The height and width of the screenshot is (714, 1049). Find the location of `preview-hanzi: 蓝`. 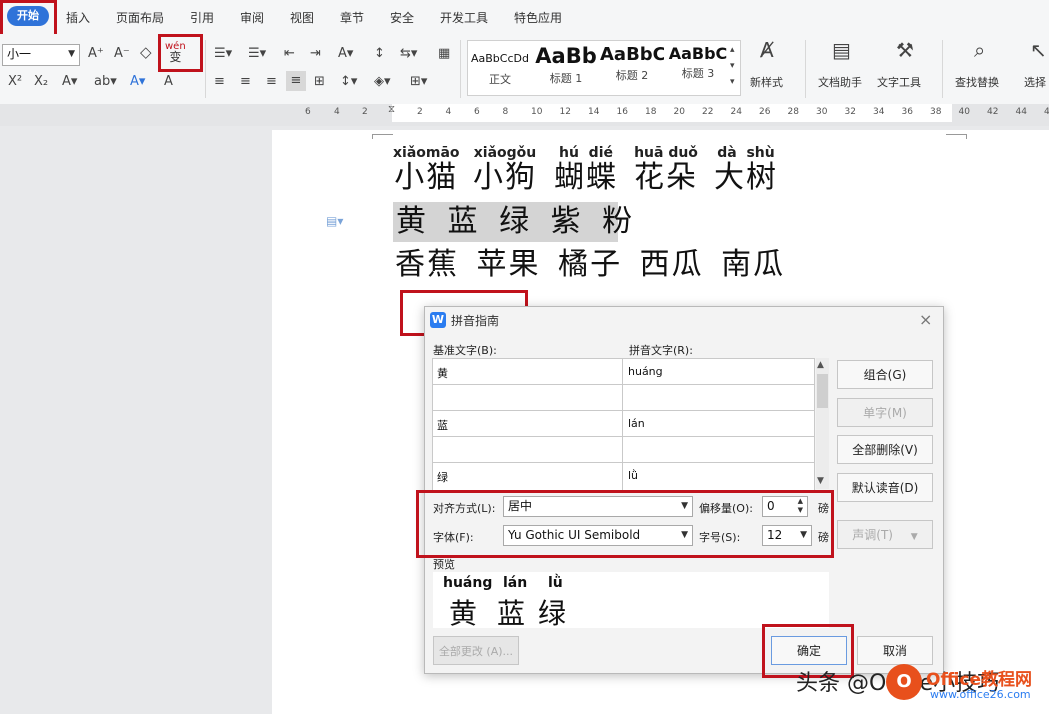

preview-hanzi: 蓝 is located at coordinates (511, 612).